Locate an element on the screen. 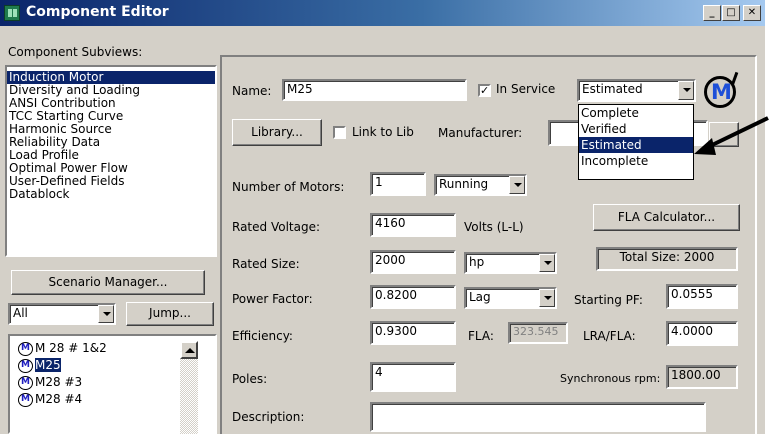 The image size is (771, 434). in-service-label: In Service is located at coordinates (525, 89).